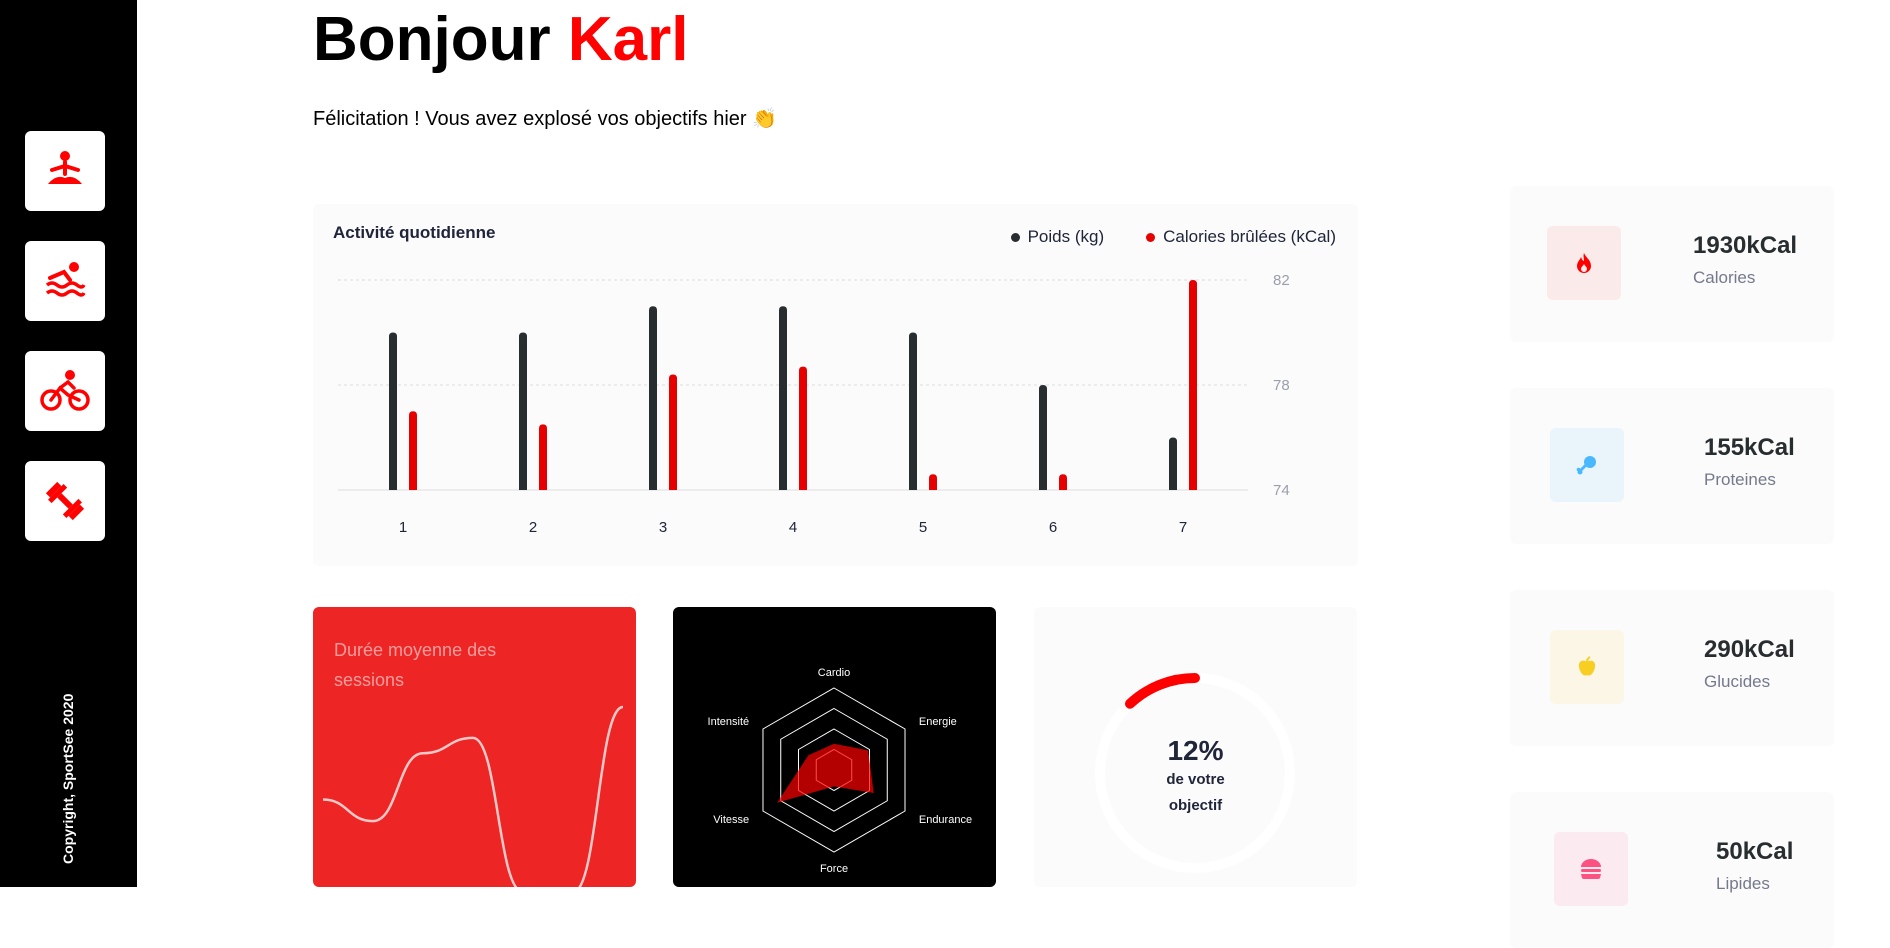 The width and height of the screenshot is (1890, 948). What do you see at coordinates (403, 527) in the screenshot?
I see `x-tick-label: 1` at bounding box center [403, 527].